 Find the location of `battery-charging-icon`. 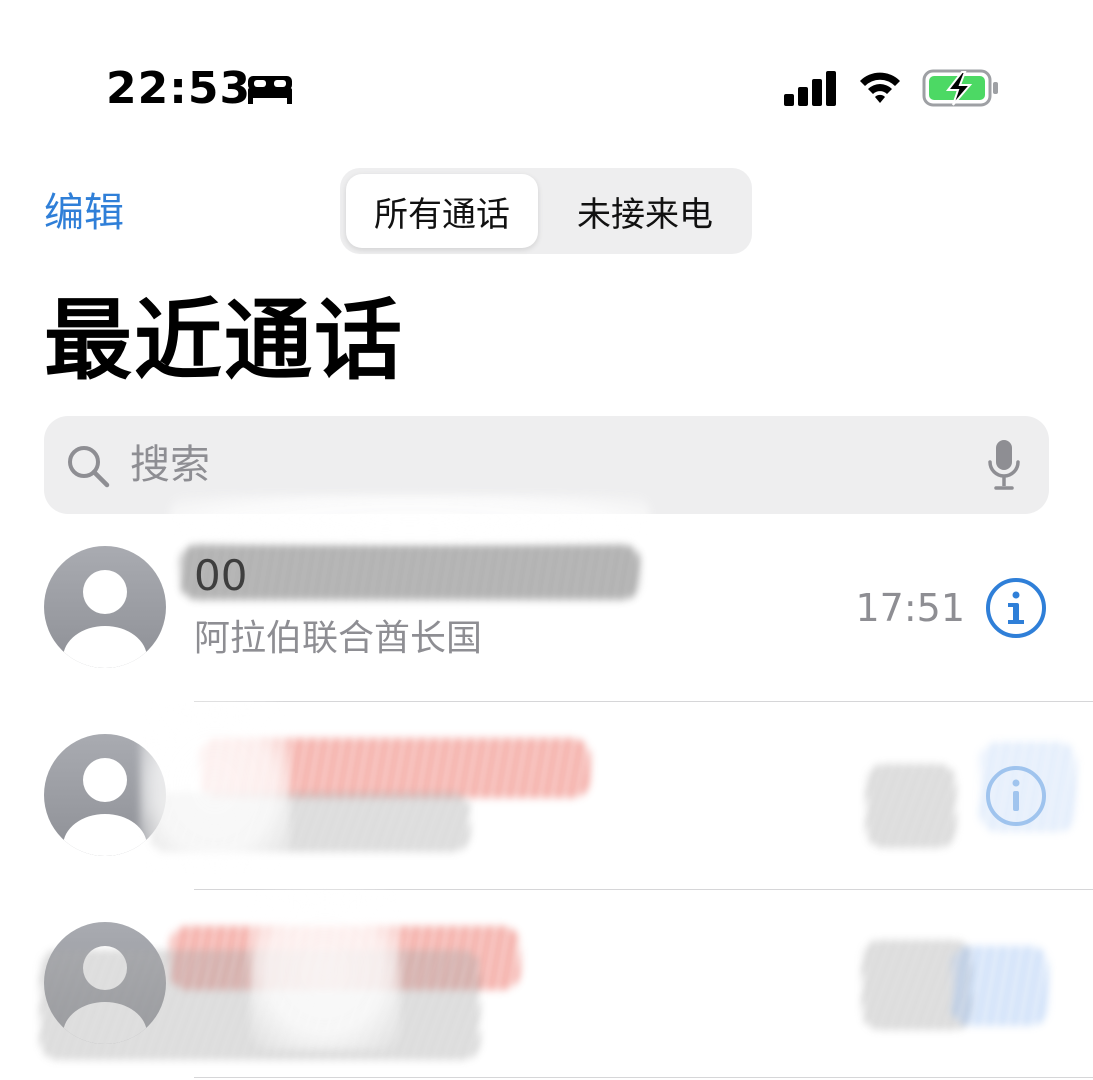

battery-charging-icon is located at coordinates (960, 88).